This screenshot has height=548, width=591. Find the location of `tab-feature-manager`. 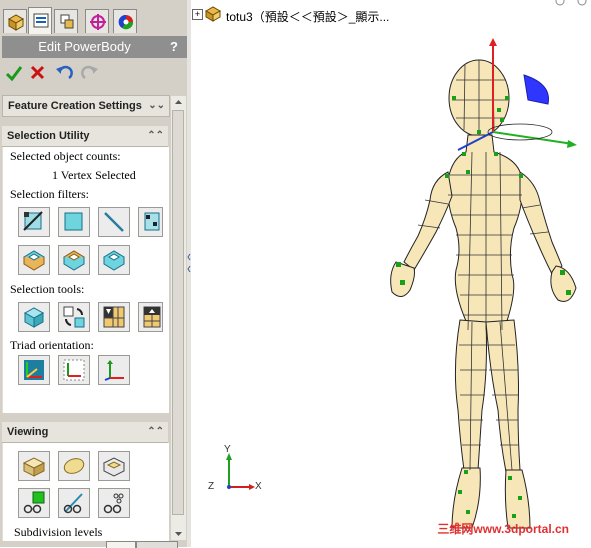

tab-feature-manager is located at coordinates (15, 21).